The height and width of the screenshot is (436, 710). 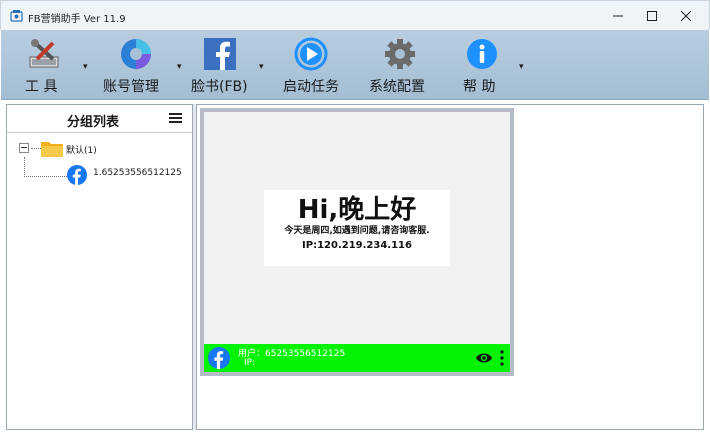 What do you see at coordinates (16, 16) in the screenshot?
I see `app-icon` at bounding box center [16, 16].